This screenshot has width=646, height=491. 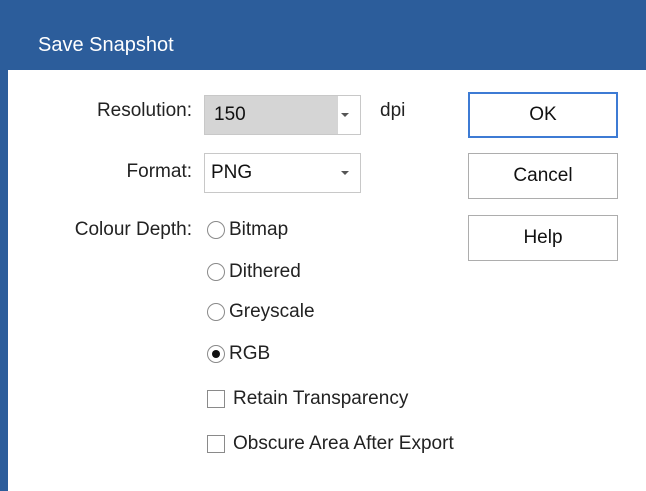 I want to click on cancel-button: Cancel, so click(x=543, y=176).